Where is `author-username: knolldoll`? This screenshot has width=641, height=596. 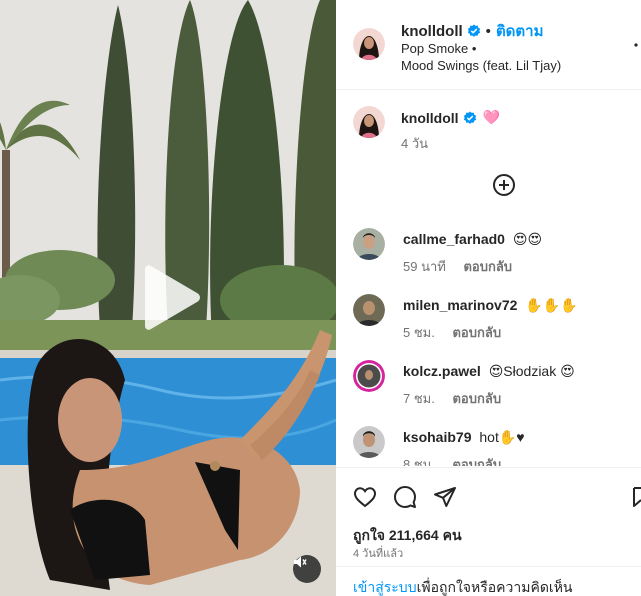
author-username: knolldoll is located at coordinates (432, 31).